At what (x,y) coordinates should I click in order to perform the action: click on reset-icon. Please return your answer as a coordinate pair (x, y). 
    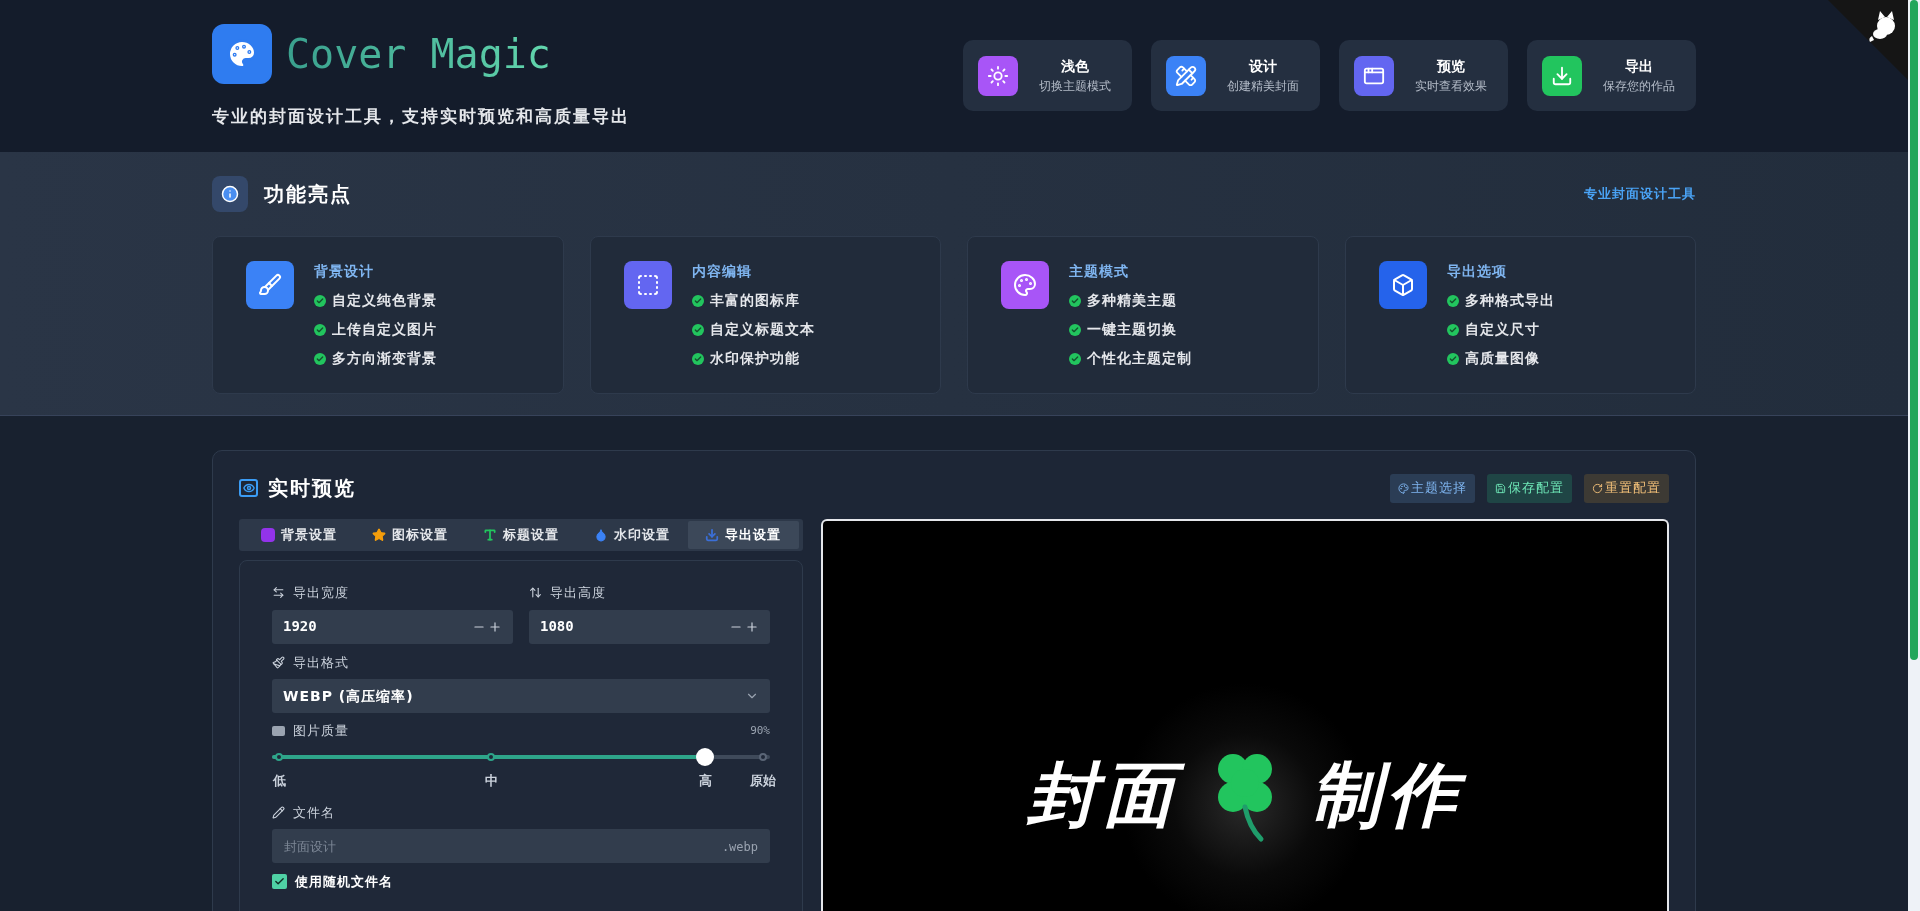
    Looking at the image, I should click on (1597, 488).